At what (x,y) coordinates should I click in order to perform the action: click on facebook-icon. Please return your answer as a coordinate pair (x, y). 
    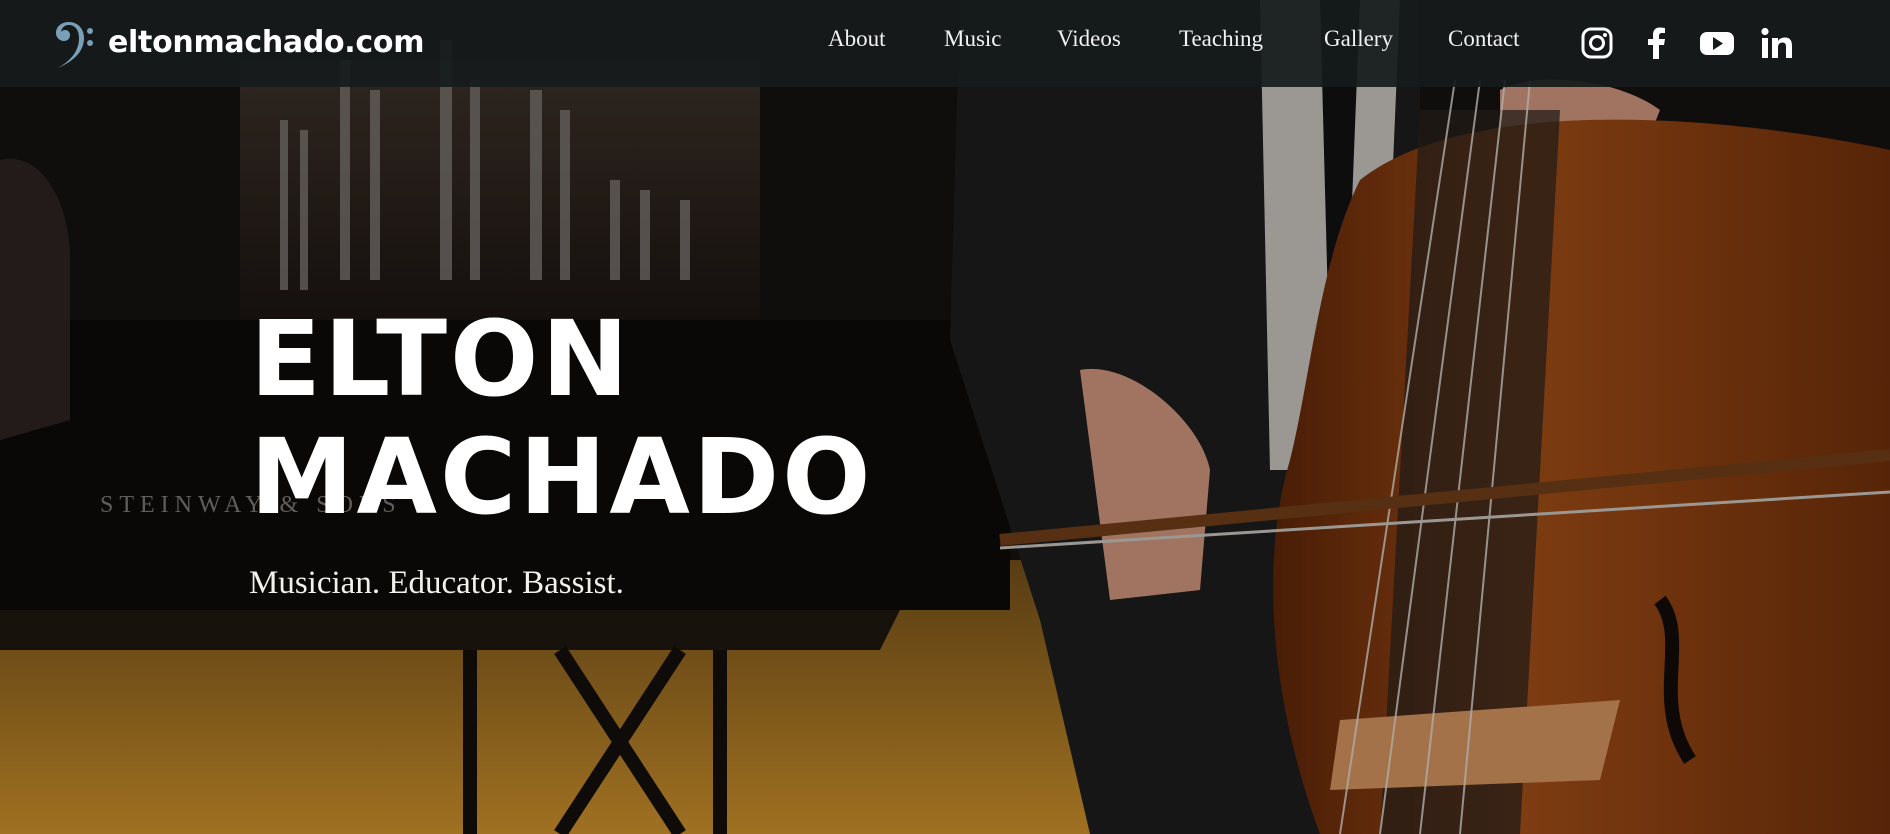
    Looking at the image, I should click on (1656, 43).